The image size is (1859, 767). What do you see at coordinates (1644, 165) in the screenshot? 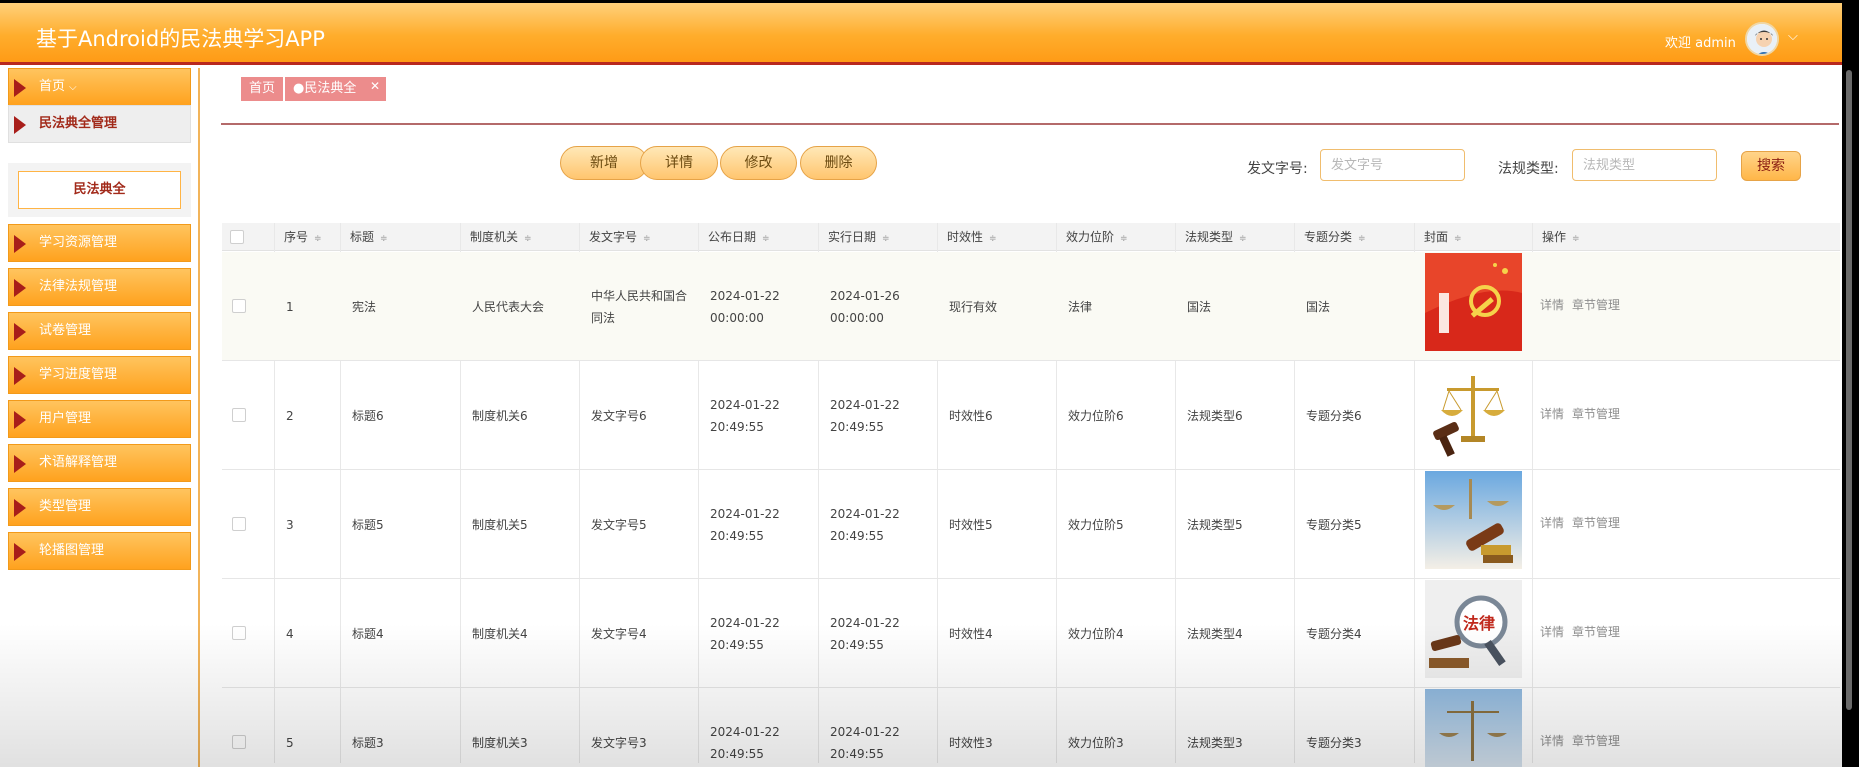
I see `law-type-input` at bounding box center [1644, 165].